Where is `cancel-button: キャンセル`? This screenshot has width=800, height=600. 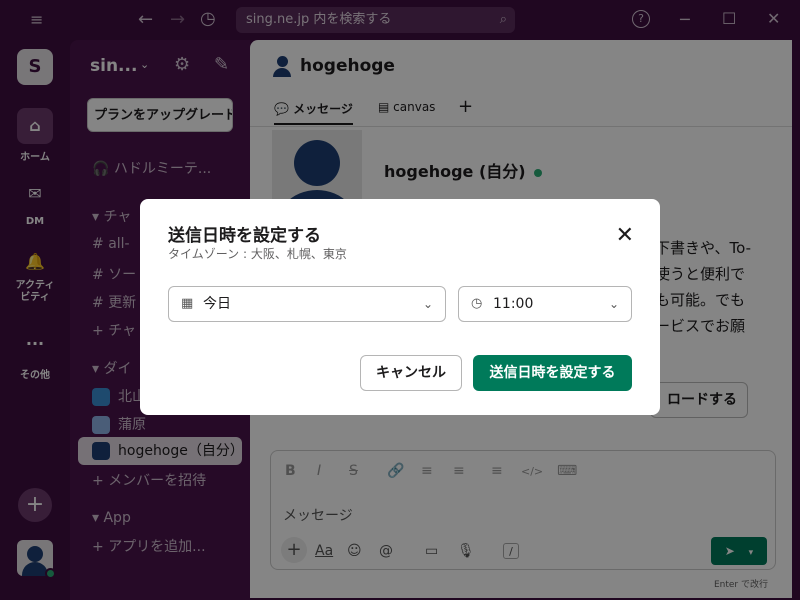 cancel-button: キャンセル is located at coordinates (411, 373).